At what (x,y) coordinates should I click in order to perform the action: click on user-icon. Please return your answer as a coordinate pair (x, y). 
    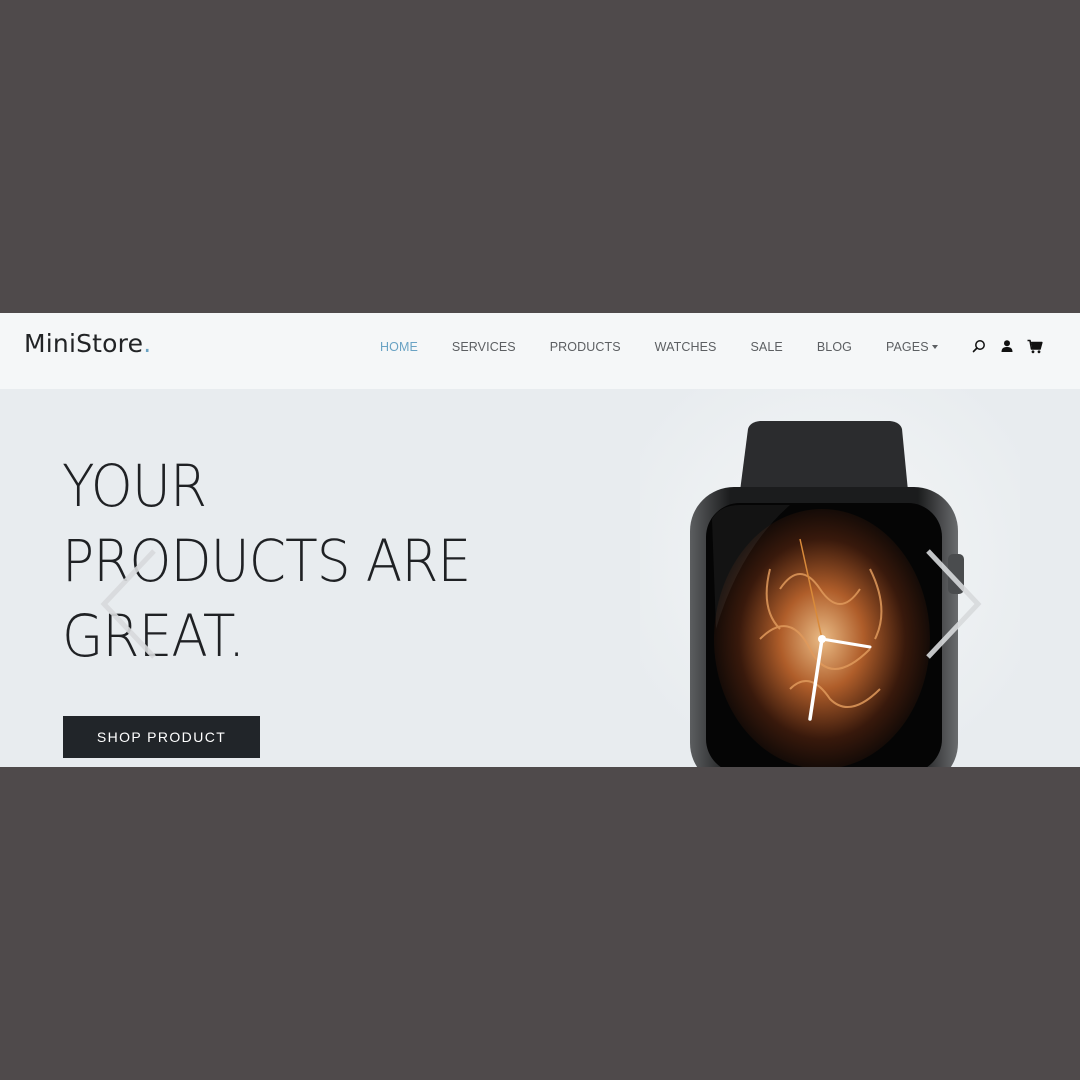
    Looking at the image, I should click on (1007, 346).